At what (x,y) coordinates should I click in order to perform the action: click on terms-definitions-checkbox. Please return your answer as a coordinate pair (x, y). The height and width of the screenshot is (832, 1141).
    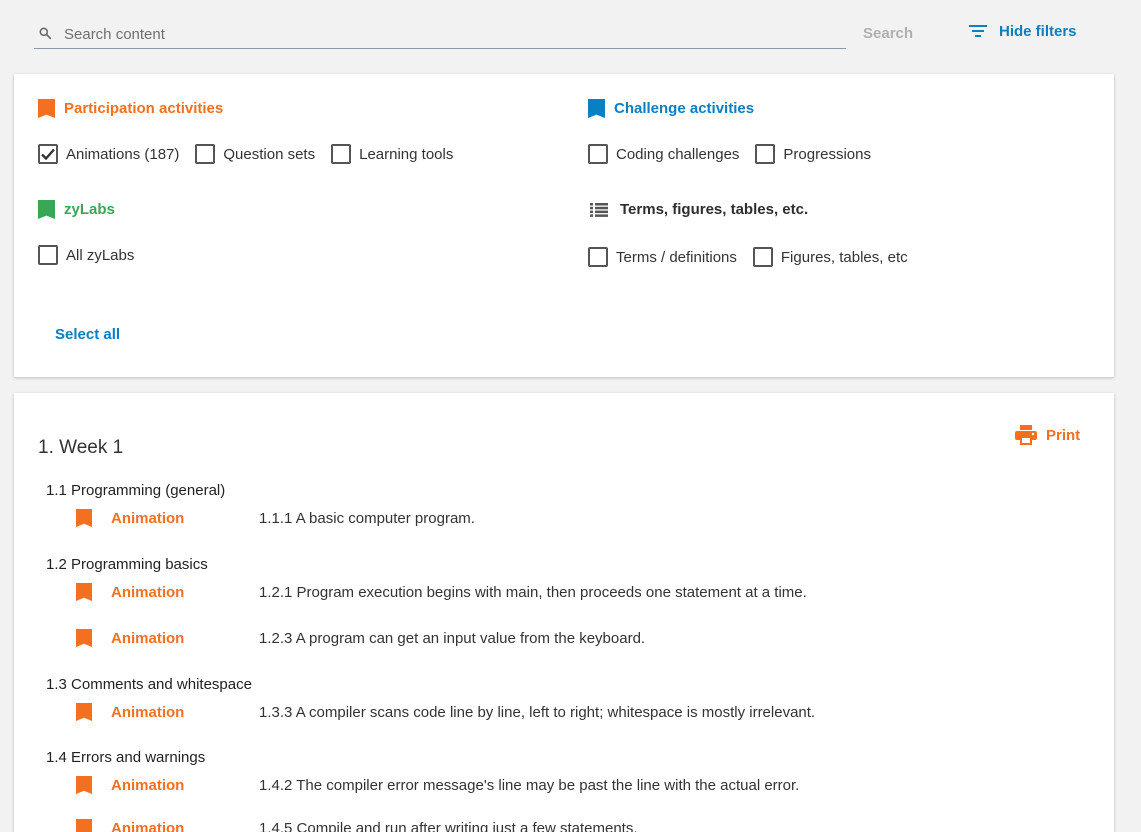
    Looking at the image, I should click on (598, 257).